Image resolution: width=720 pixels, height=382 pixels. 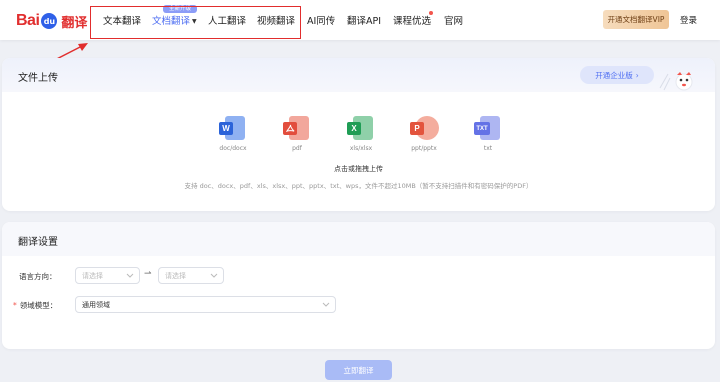 What do you see at coordinates (28, 20) in the screenshot?
I see `logo-bai-text: Bai` at bounding box center [28, 20].